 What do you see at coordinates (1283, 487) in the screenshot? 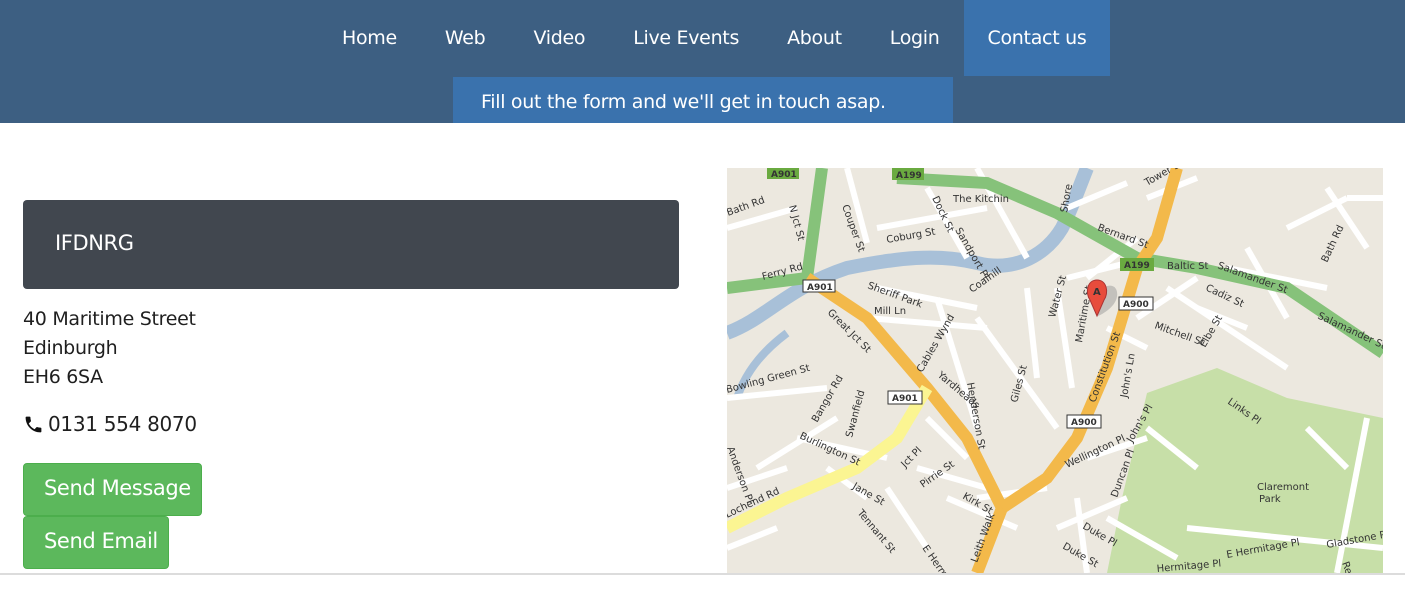
I see `park-label-line1: Claremont` at bounding box center [1283, 487].